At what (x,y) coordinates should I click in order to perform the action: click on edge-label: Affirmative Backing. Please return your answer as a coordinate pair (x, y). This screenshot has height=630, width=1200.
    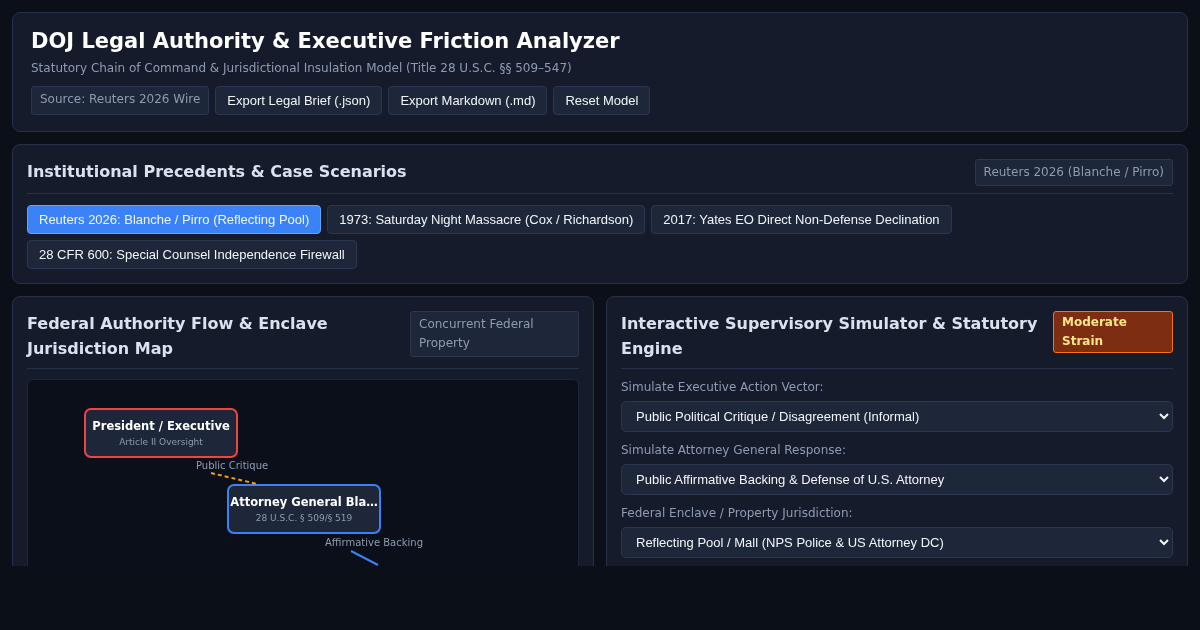
    Looking at the image, I should click on (374, 542).